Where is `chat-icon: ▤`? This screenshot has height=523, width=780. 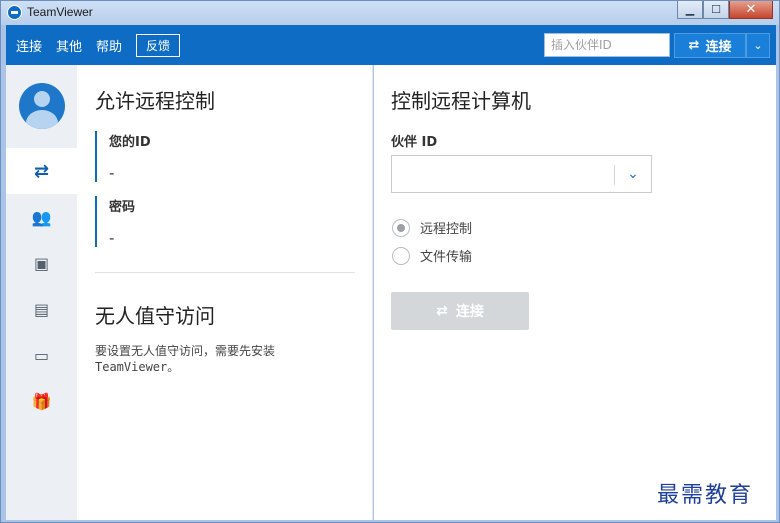
chat-icon: ▤ is located at coordinates (41, 309).